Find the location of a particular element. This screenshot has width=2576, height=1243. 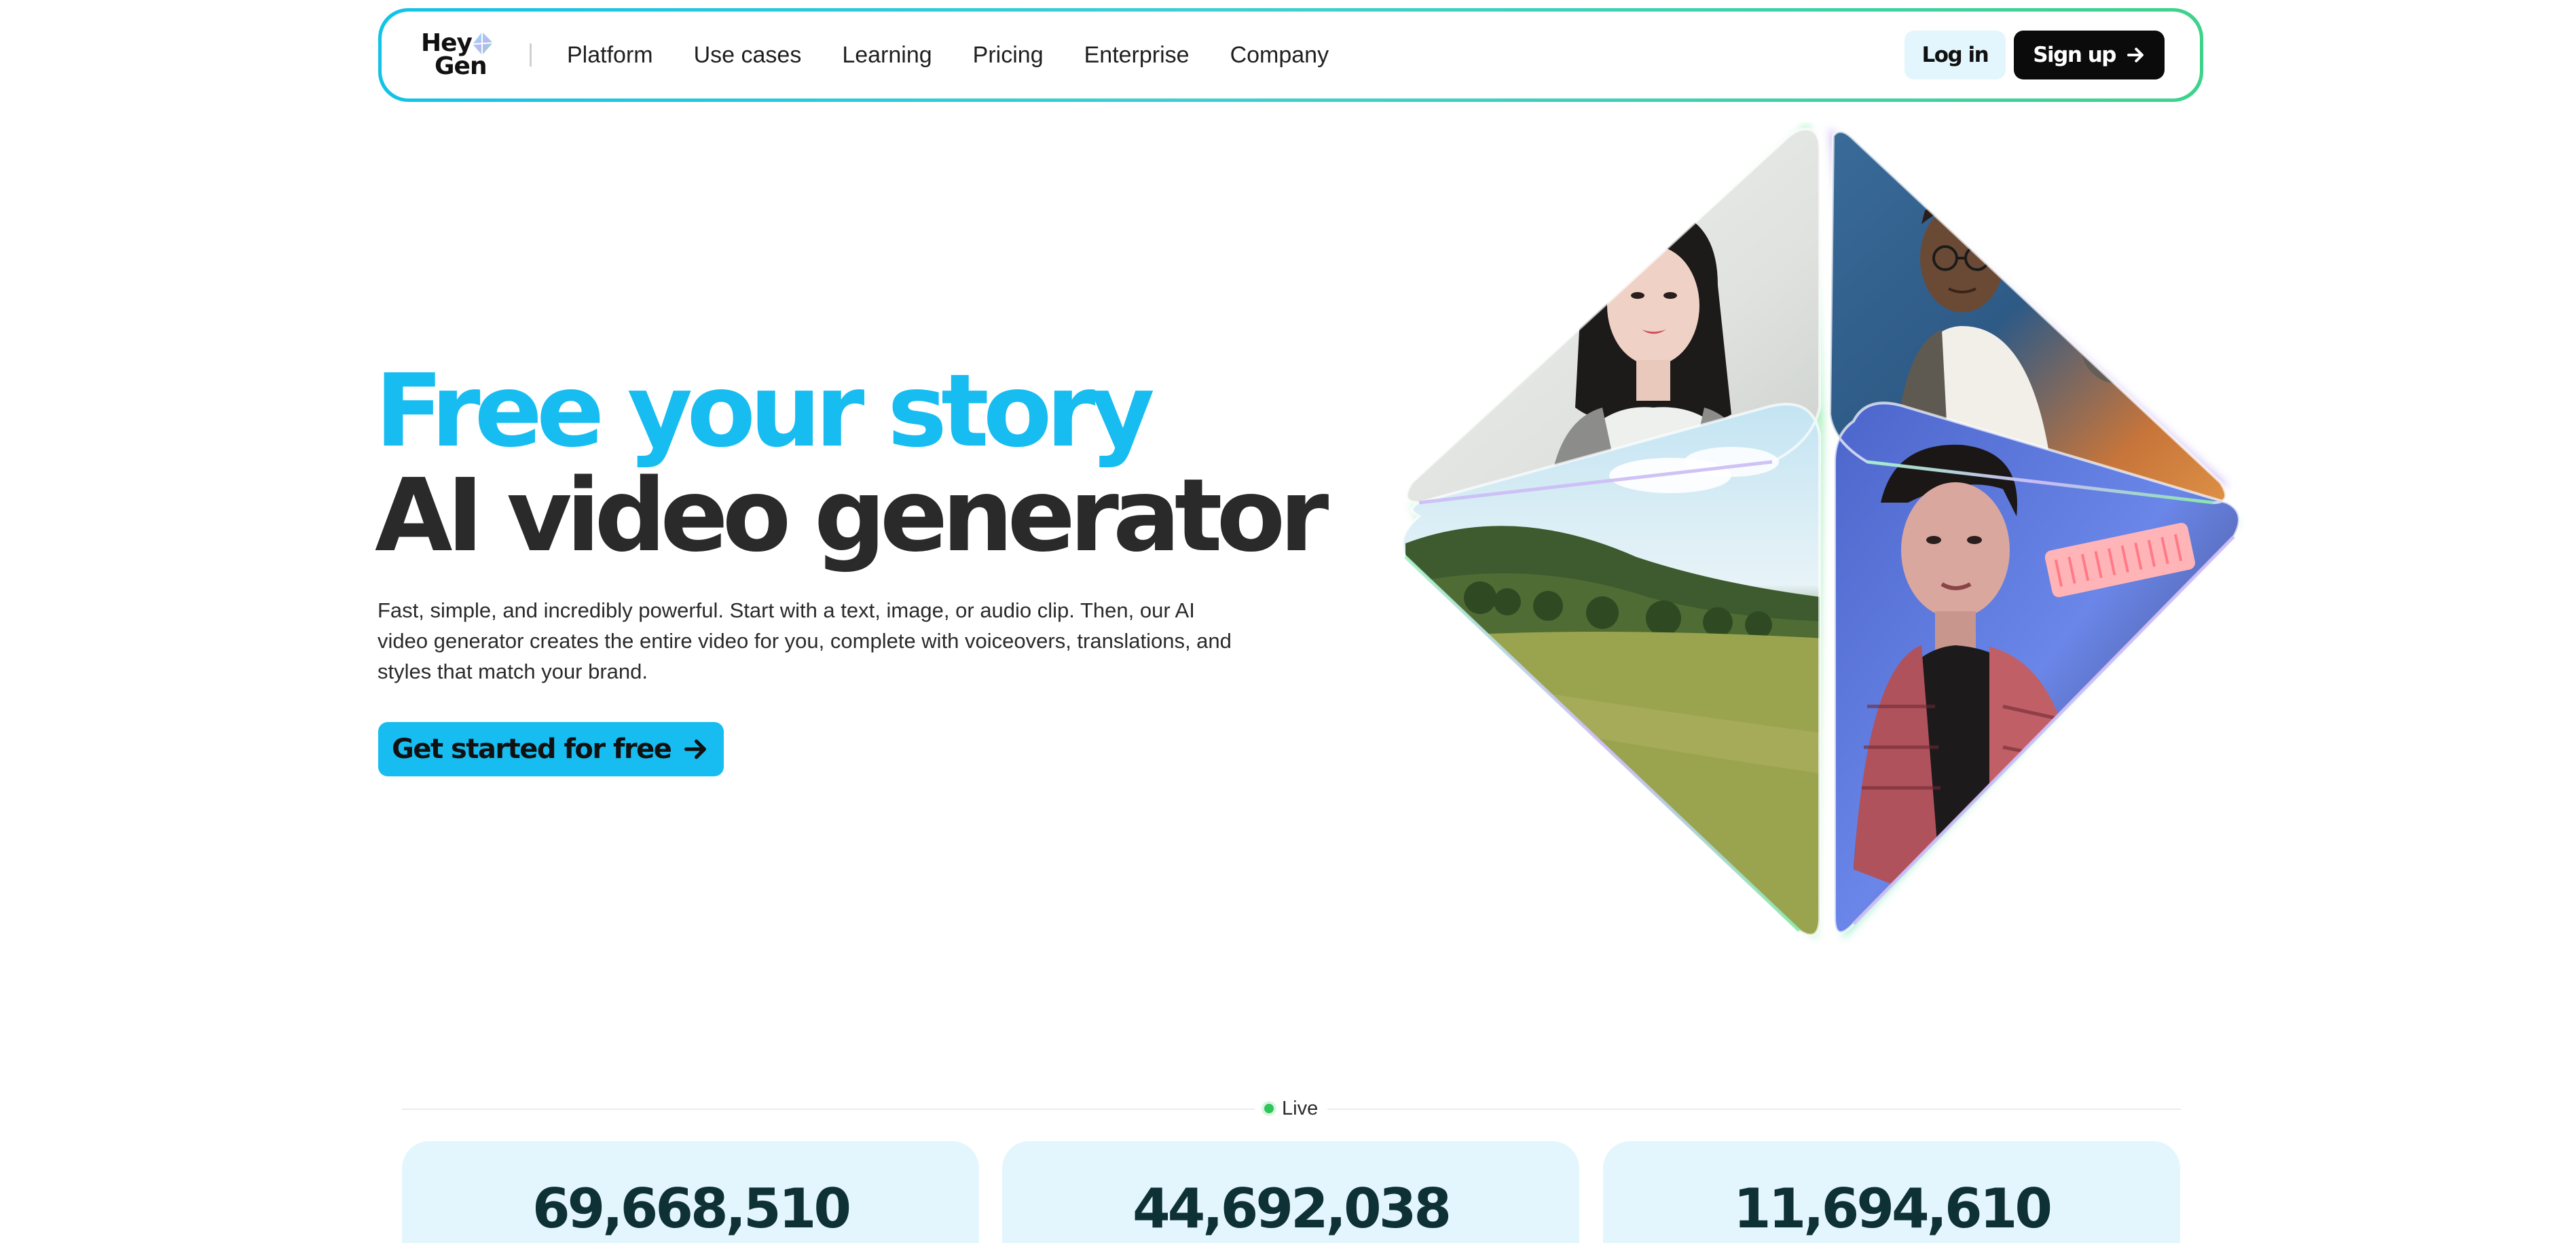

stat-value: 11,694,610 is located at coordinates (1893, 1208).